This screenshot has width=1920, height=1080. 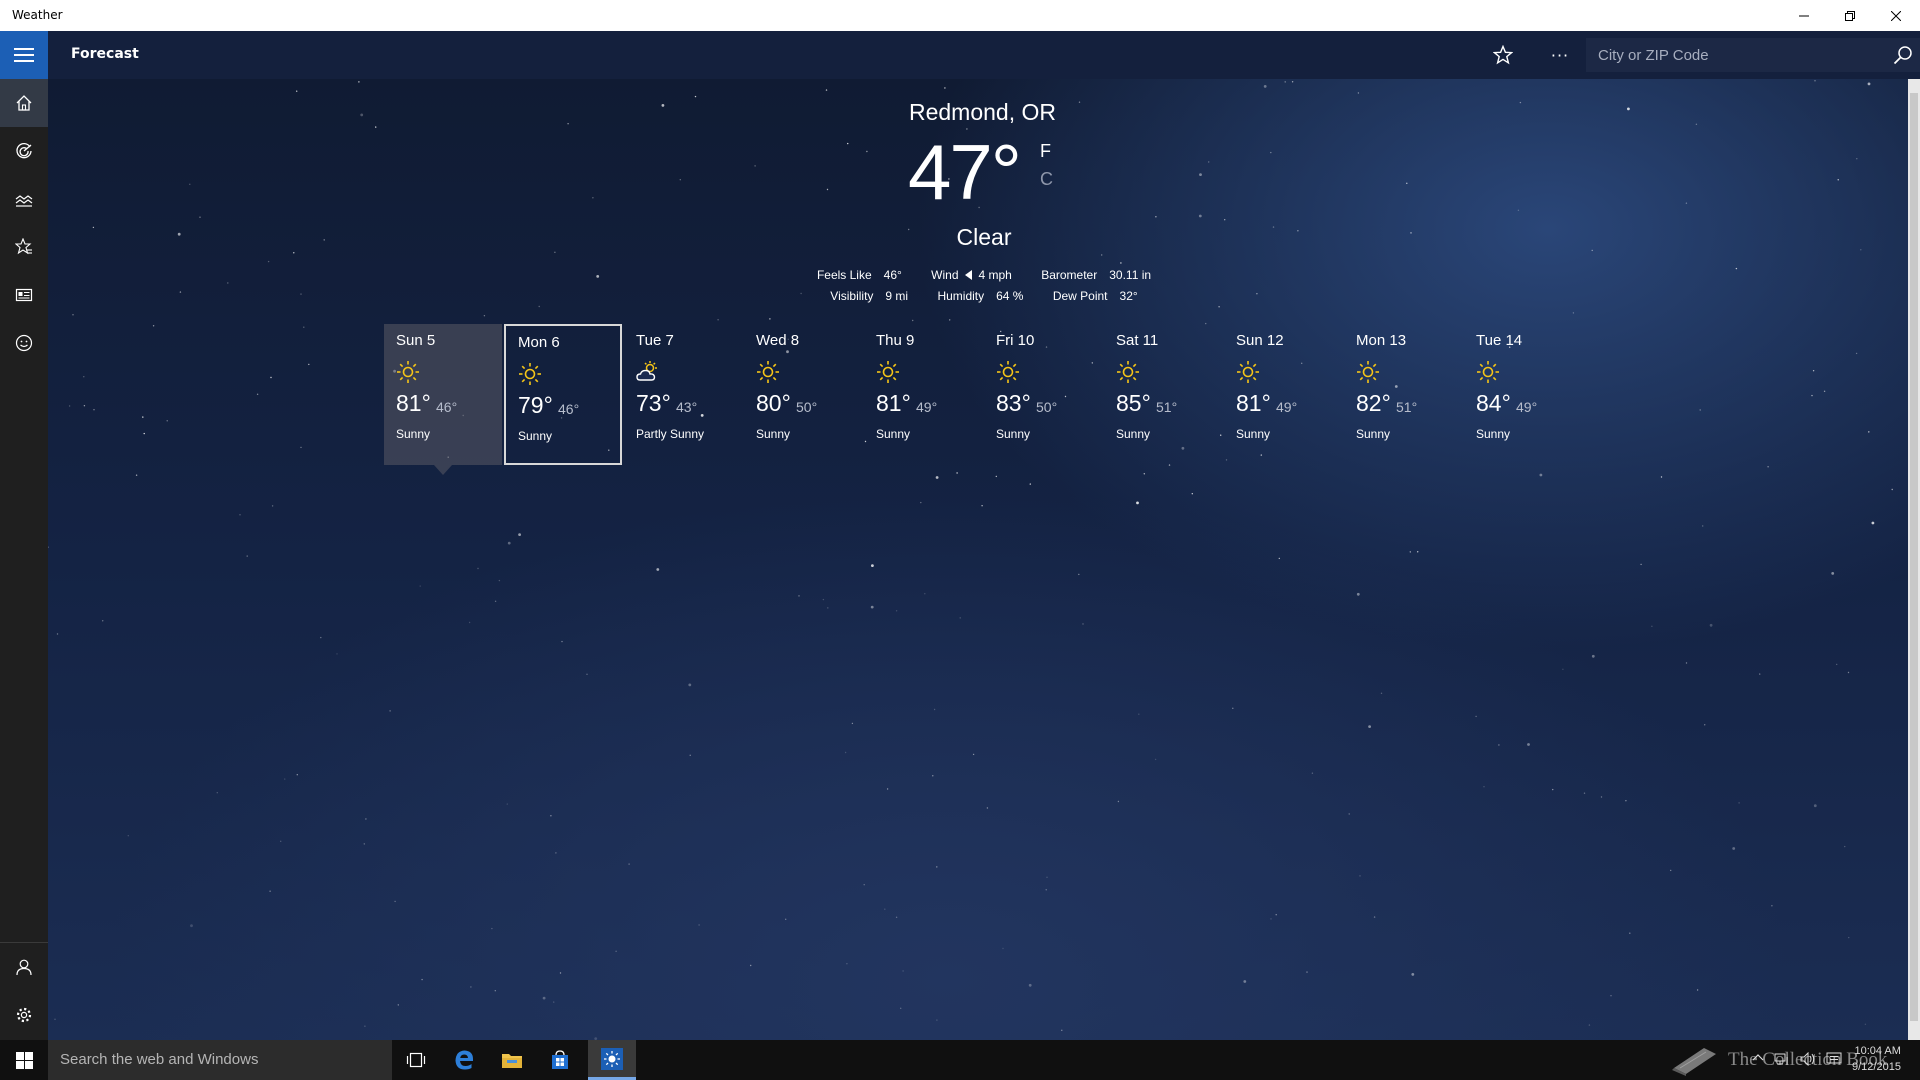 What do you see at coordinates (1069, 275) in the screenshot?
I see `barometer-label: Barometer` at bounding box center [1069, 275].